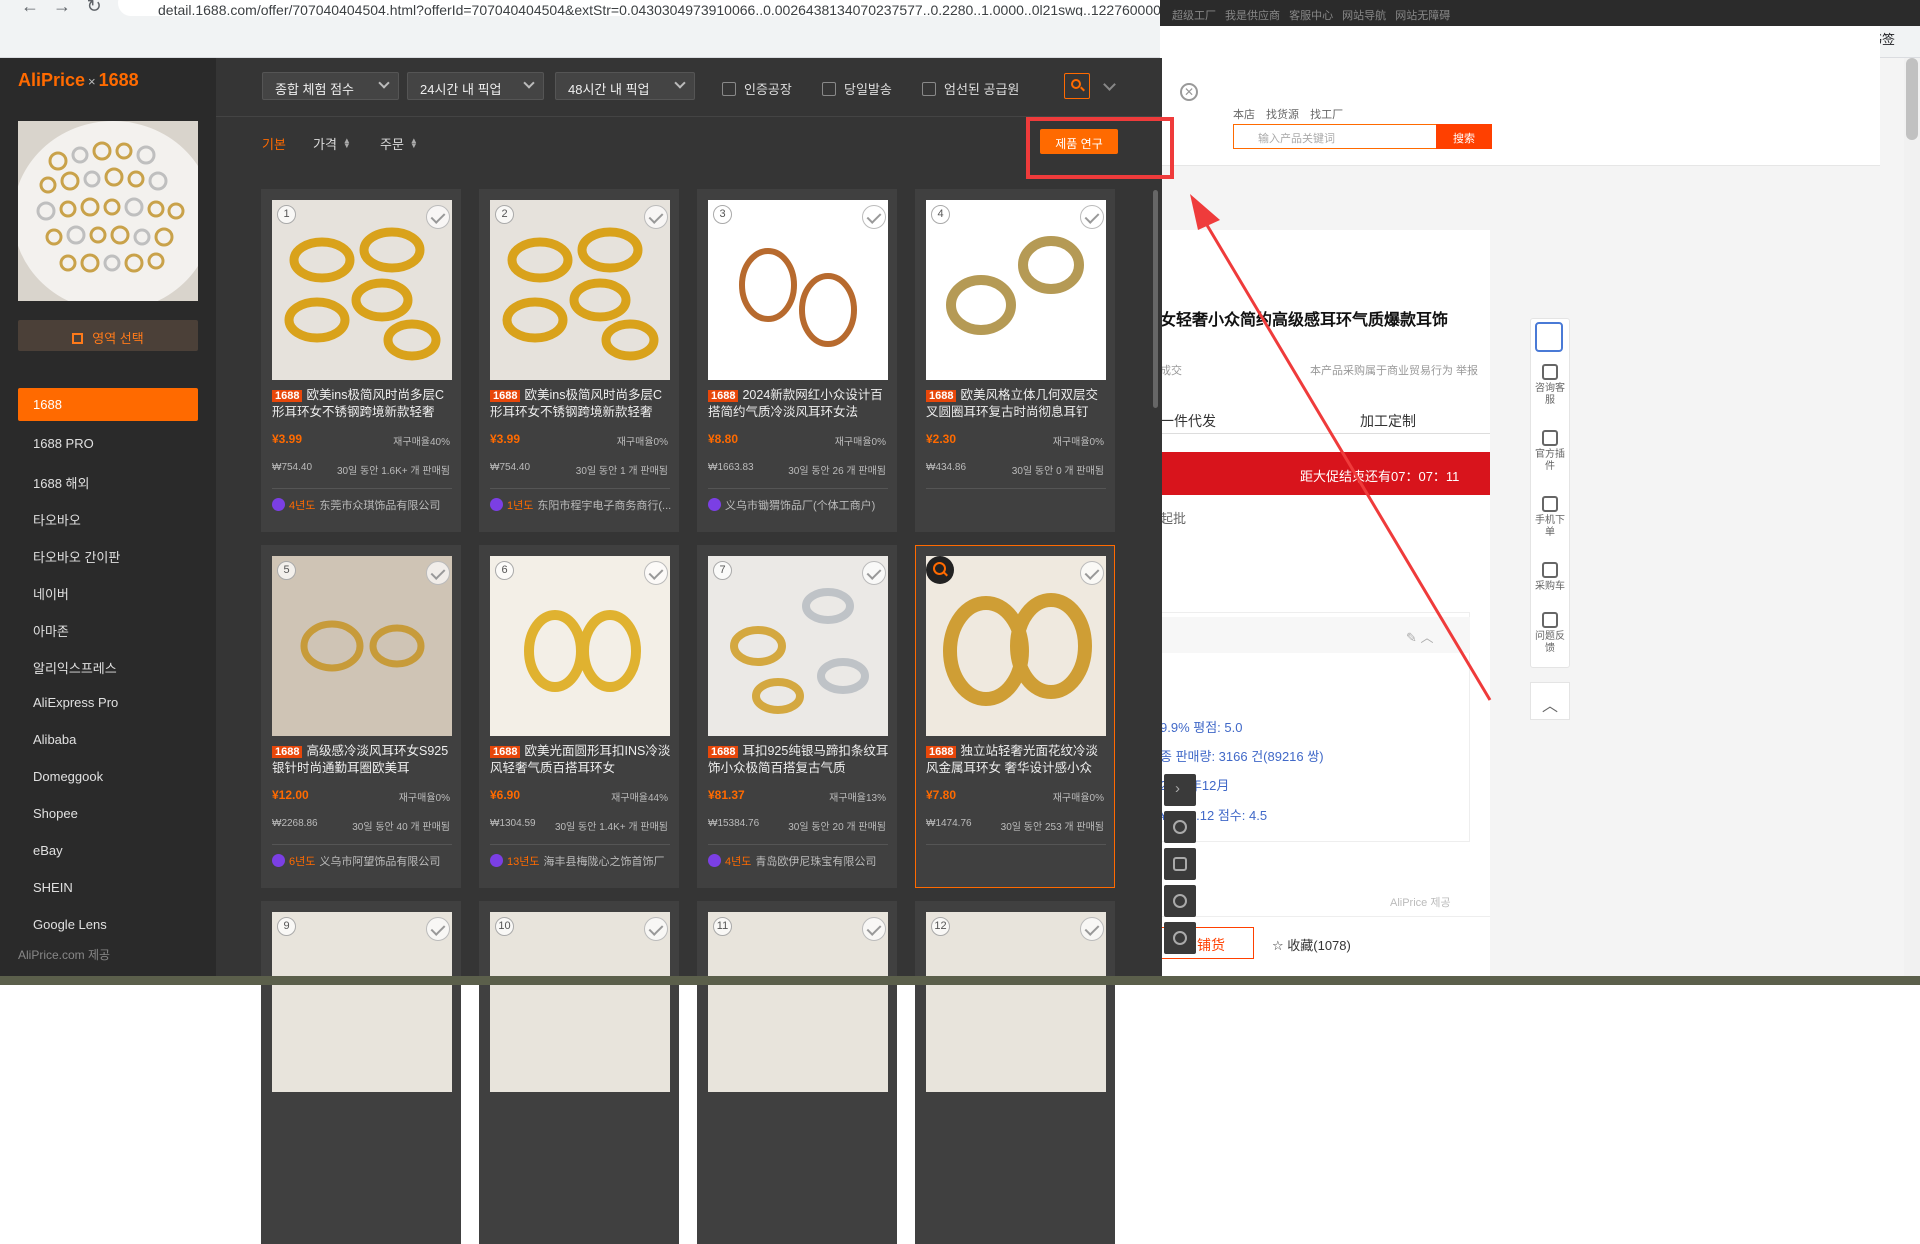 Image resolution: width=1920 pixels, height=1244 pixels. I want to click on settings-tool-button, so click(1180, 938).